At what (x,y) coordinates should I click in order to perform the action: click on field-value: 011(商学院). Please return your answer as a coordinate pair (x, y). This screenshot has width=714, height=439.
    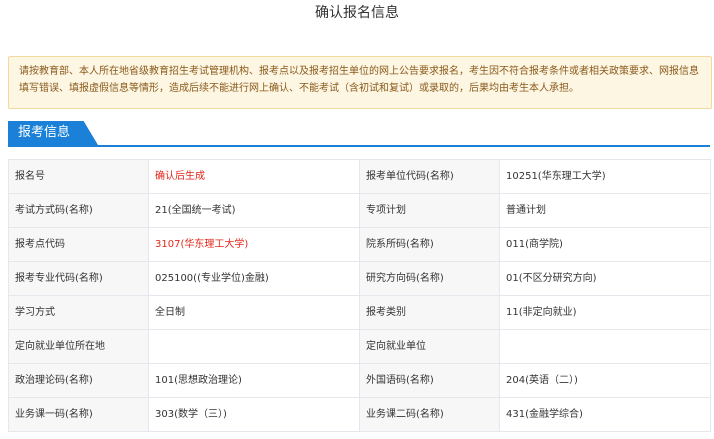
    Looking at the image, I should click on (605, 244).